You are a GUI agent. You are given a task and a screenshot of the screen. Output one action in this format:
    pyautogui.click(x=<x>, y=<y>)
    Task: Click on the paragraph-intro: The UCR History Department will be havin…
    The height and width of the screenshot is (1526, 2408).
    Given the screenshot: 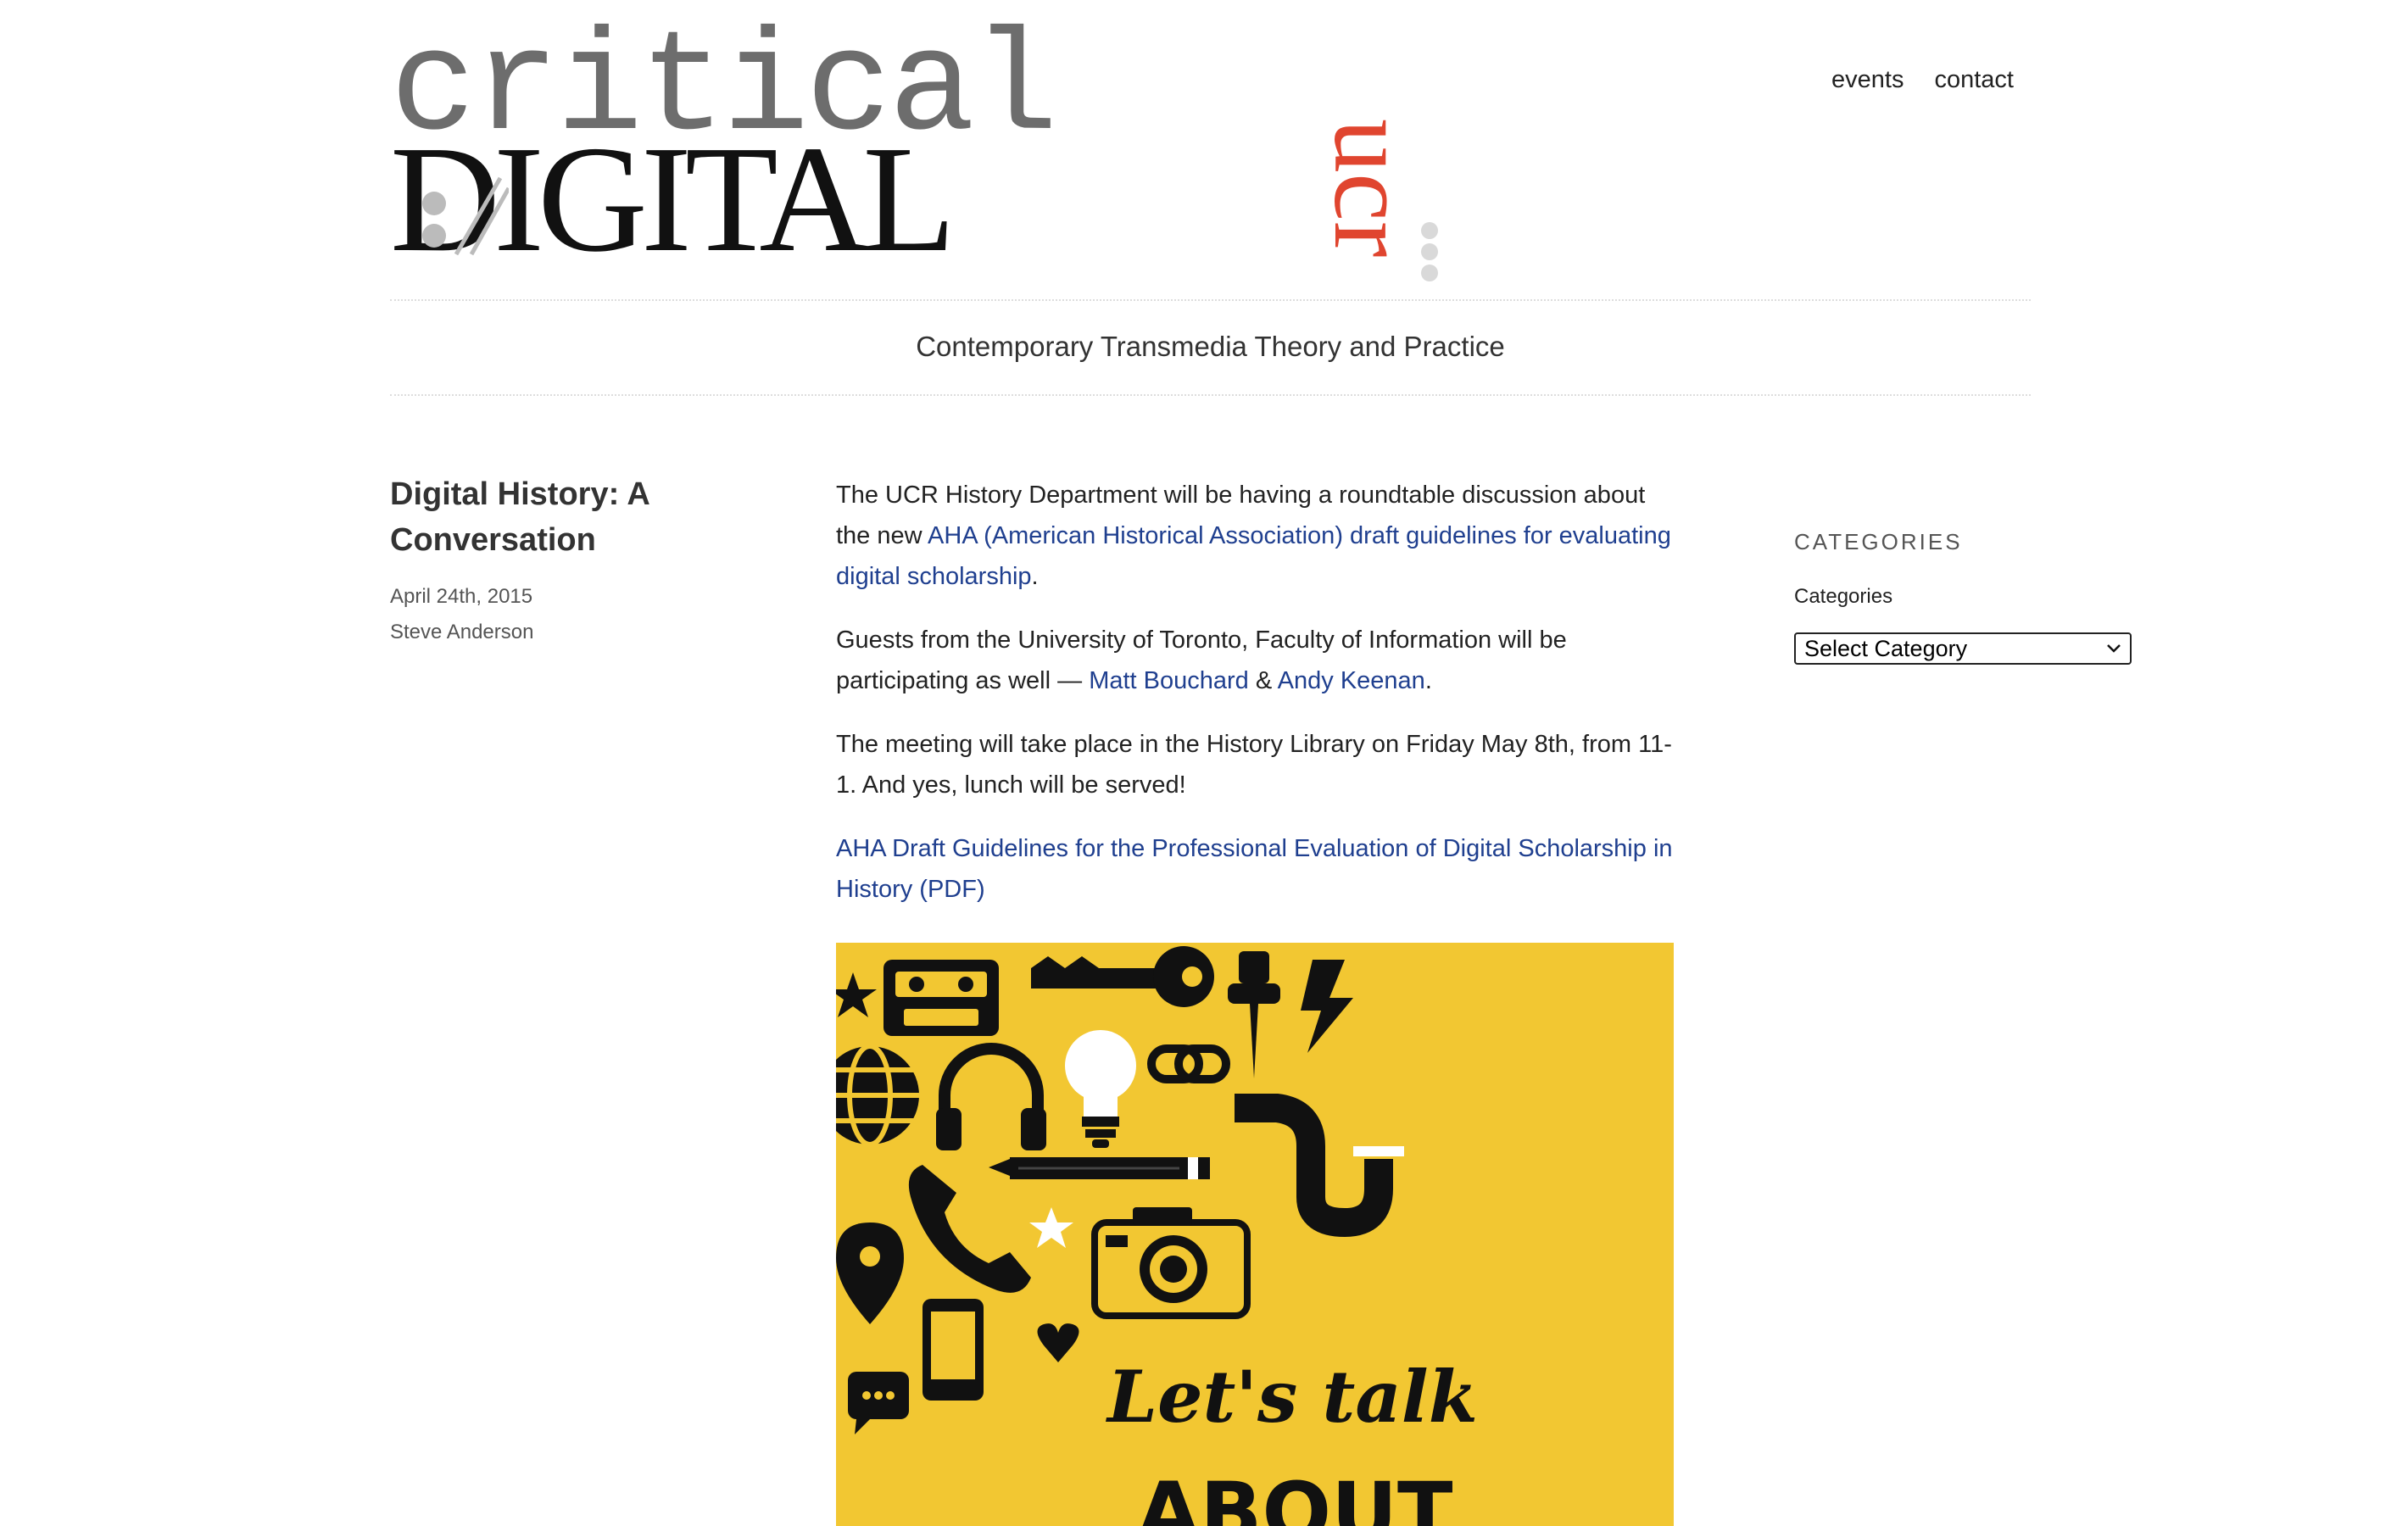 What is the action you would take?
    pyautogui.click(x=1256, y=536)
    